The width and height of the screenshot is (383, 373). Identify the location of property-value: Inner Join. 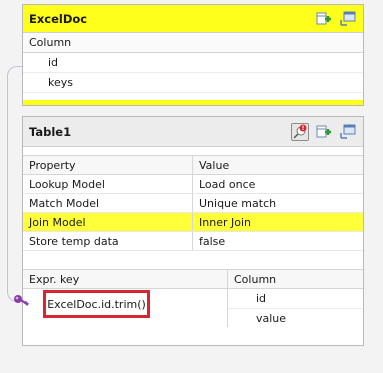
(278, 222).